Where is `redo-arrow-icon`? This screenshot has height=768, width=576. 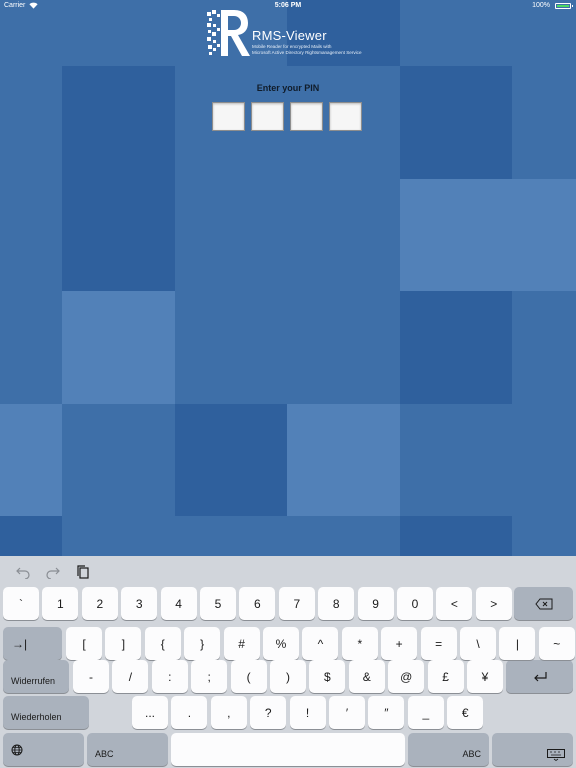 redo-arrow-icon is located at coordinates (53, 572).